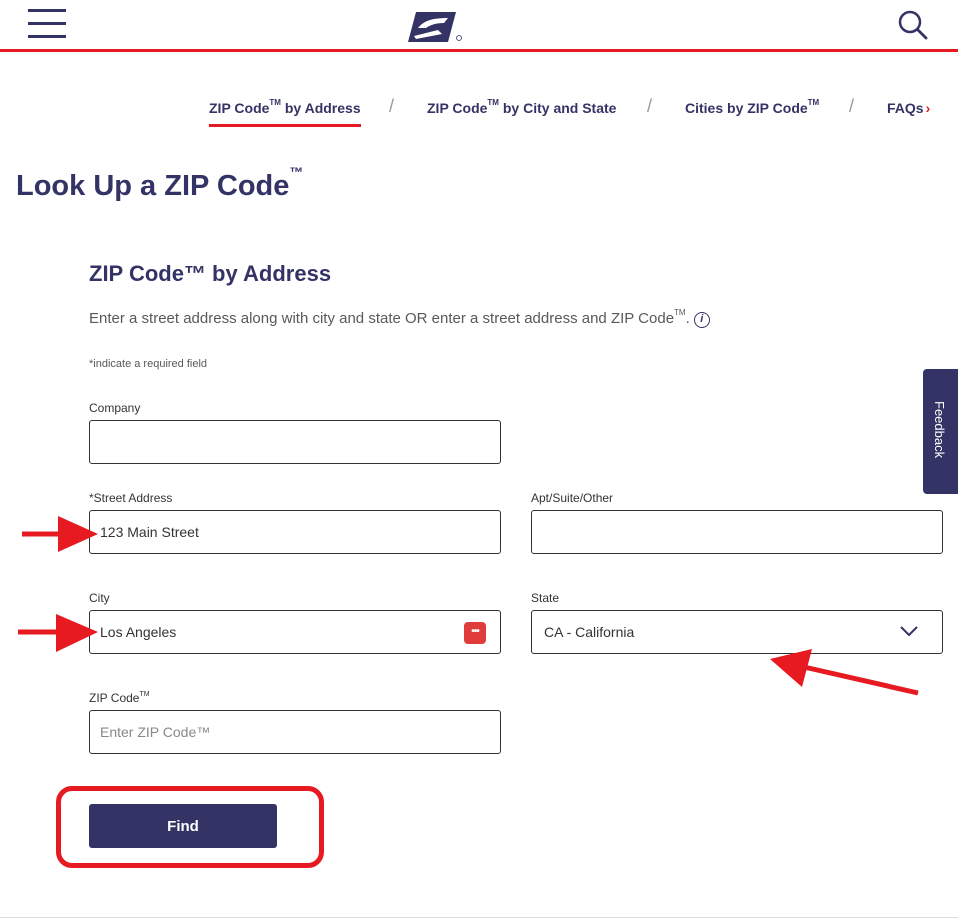 This screenshot has height=919, width=958. I want to click on company-input, so click(295, 442).